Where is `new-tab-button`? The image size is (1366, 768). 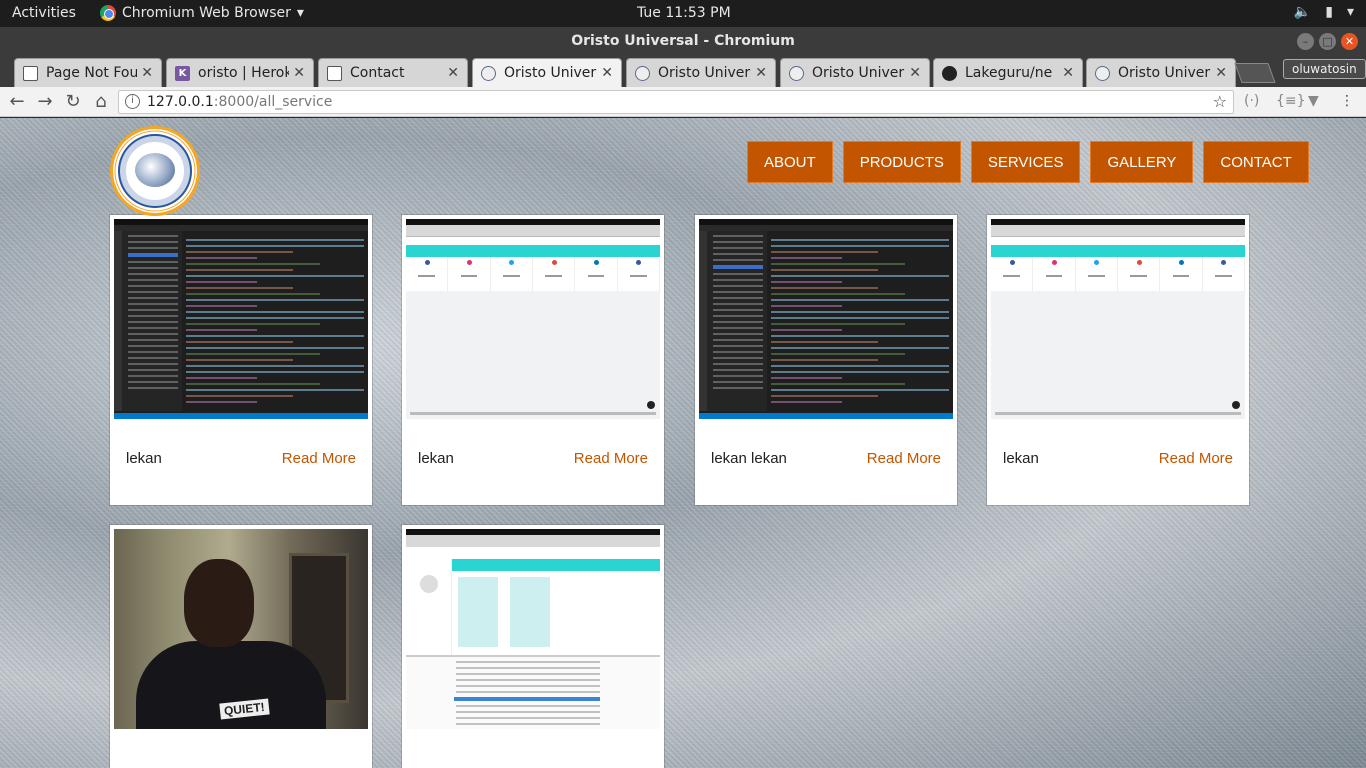
new-tab-button is located at coordinates (1255, 73).